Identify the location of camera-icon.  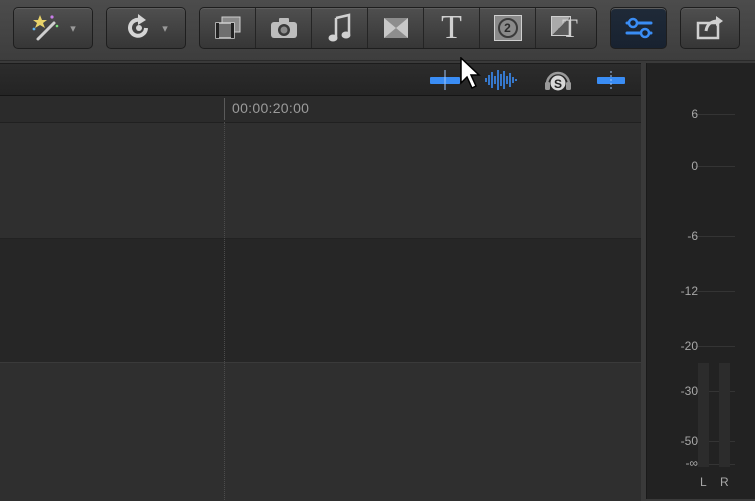
(283, 28).